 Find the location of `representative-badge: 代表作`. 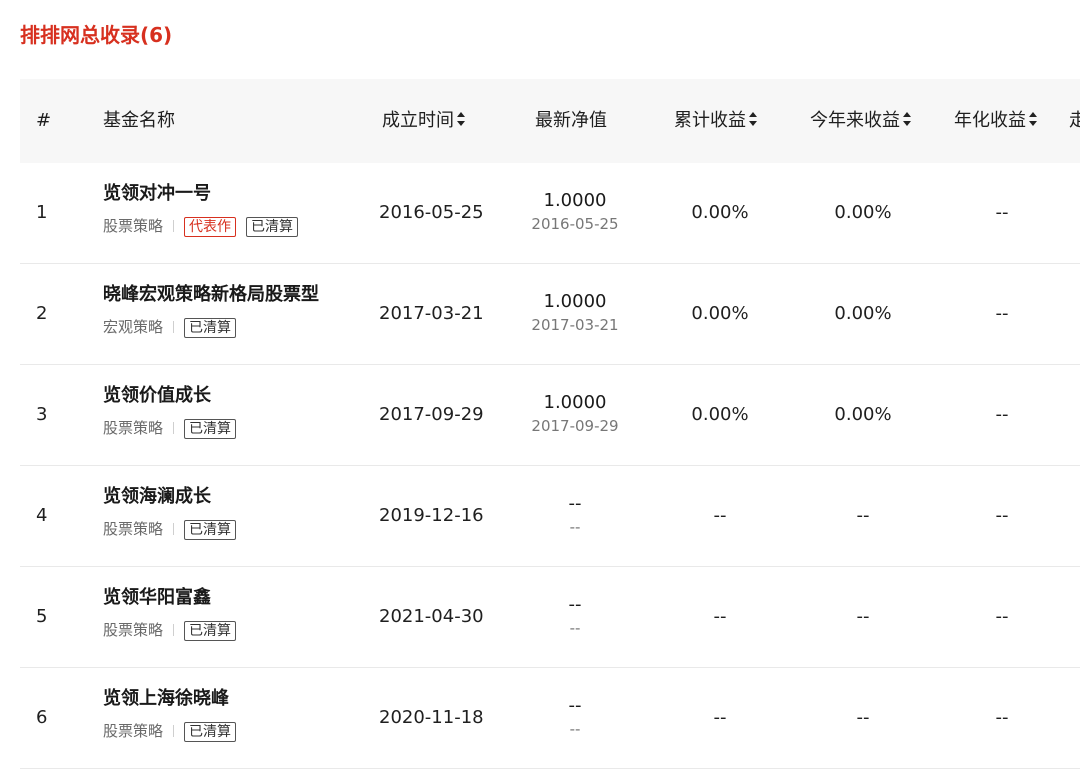

representative-badge: 代表作 is located at coordinates (210, 227).